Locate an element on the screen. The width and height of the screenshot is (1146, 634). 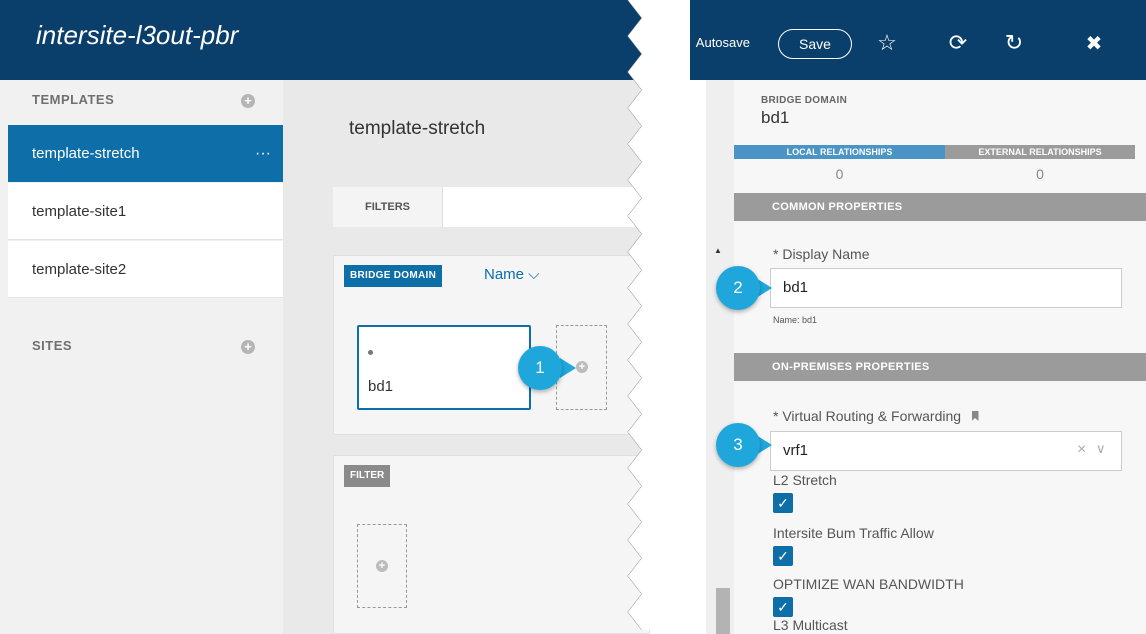
l2-stretch-label: L2 Stretch is located at coordinates (805, 480).